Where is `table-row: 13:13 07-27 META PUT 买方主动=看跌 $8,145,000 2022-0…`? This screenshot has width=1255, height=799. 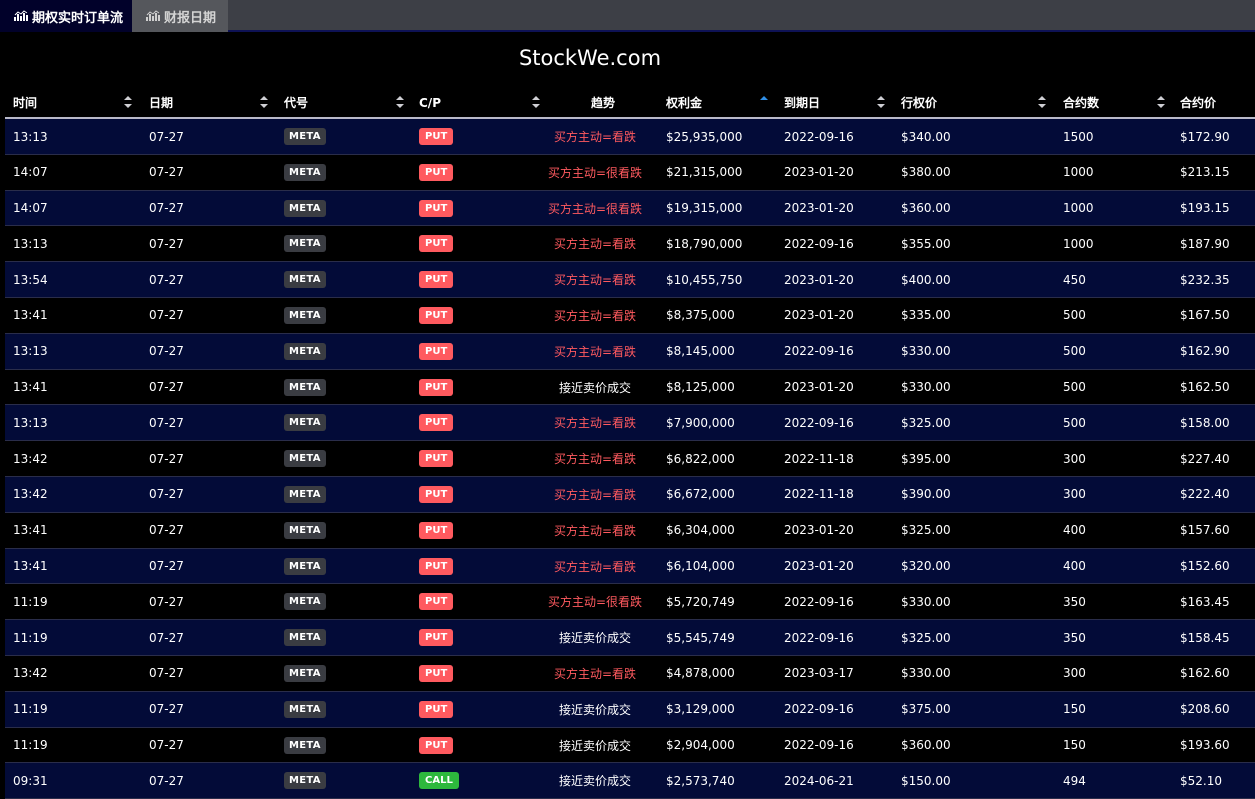
table-row: 13:13 07-27 META PUT 买方主动=看跌 $8,145,000 2022-0… is located at coordinates (630, 351).